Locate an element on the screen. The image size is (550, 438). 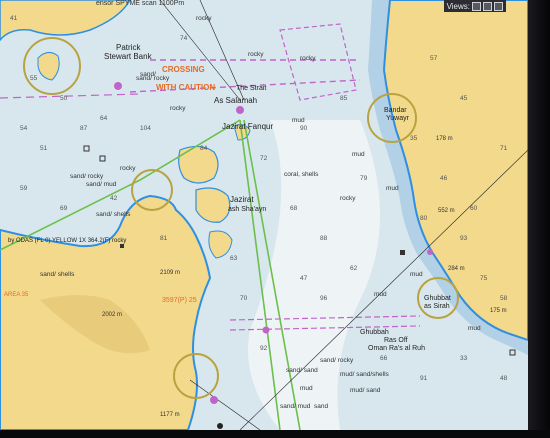
depth-sounding: 68 is located at coordinates (294, 208).